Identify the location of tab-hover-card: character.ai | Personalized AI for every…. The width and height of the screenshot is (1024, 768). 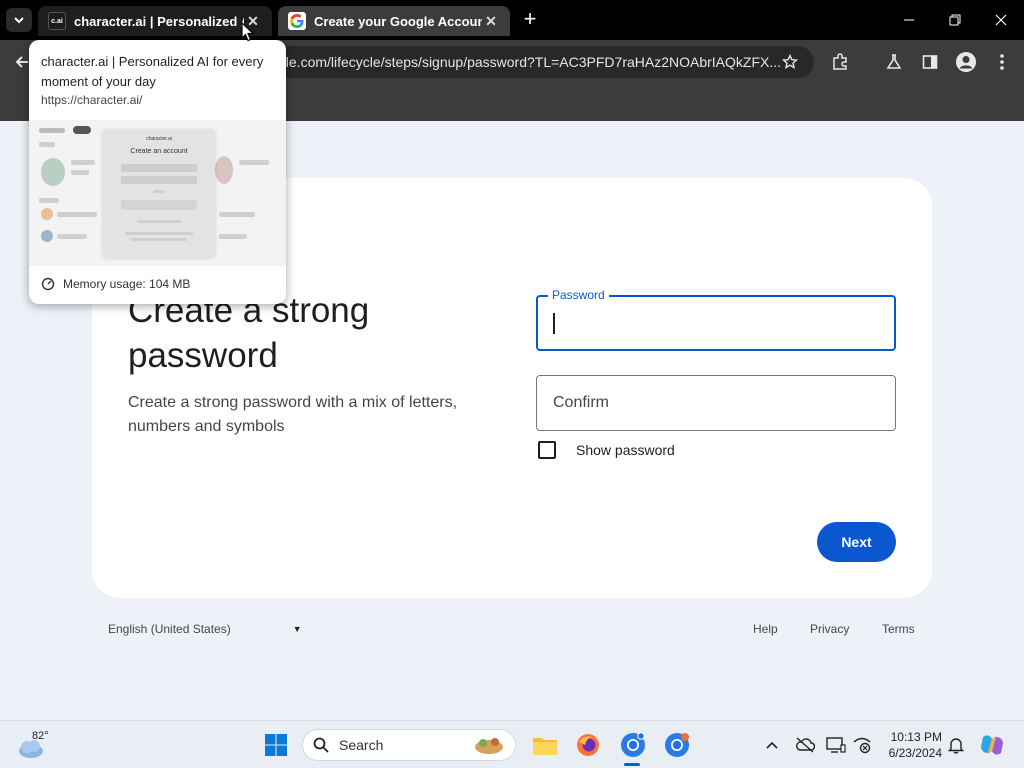
(157, 172).